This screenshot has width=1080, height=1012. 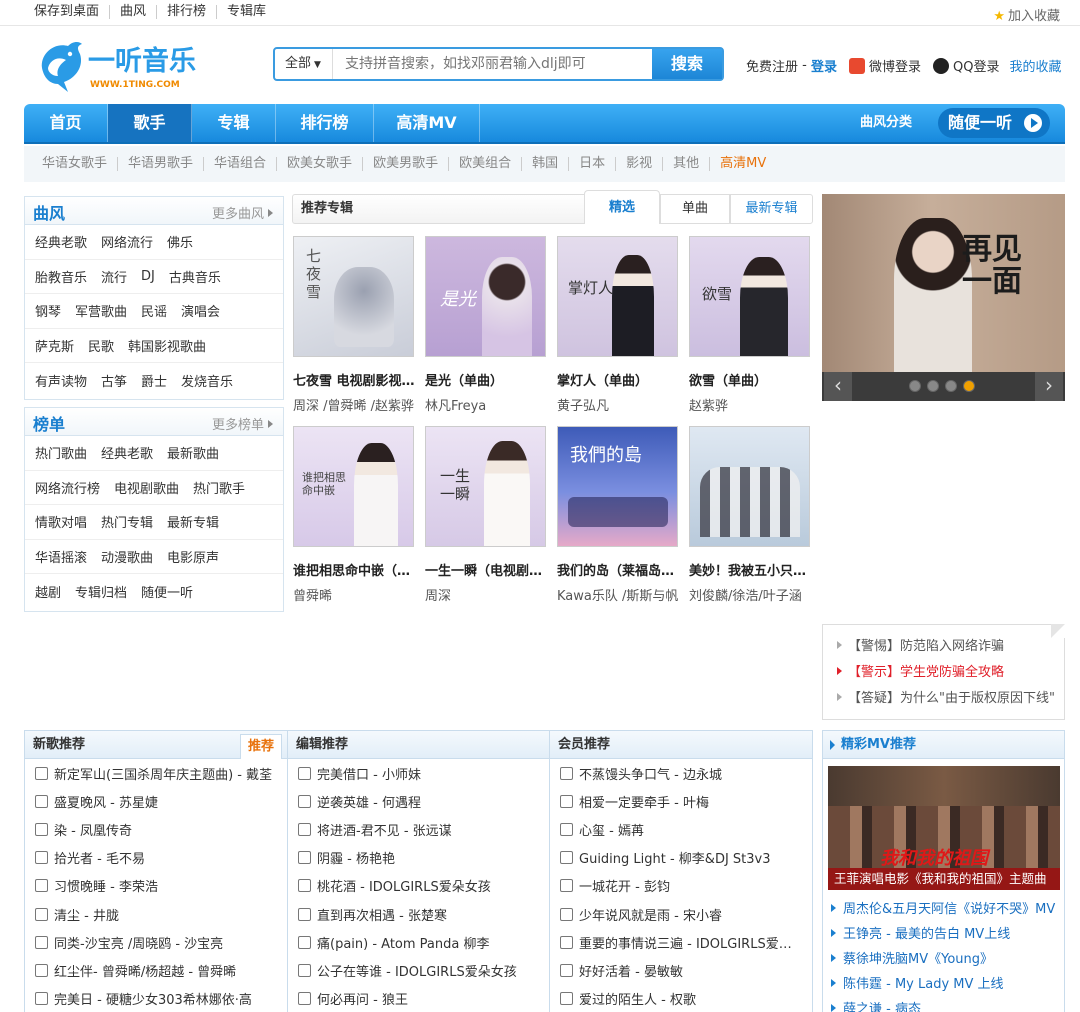 I want to click on song-item: 不蒸馒头争口气 - 边永城, so click(x=681, y=773).